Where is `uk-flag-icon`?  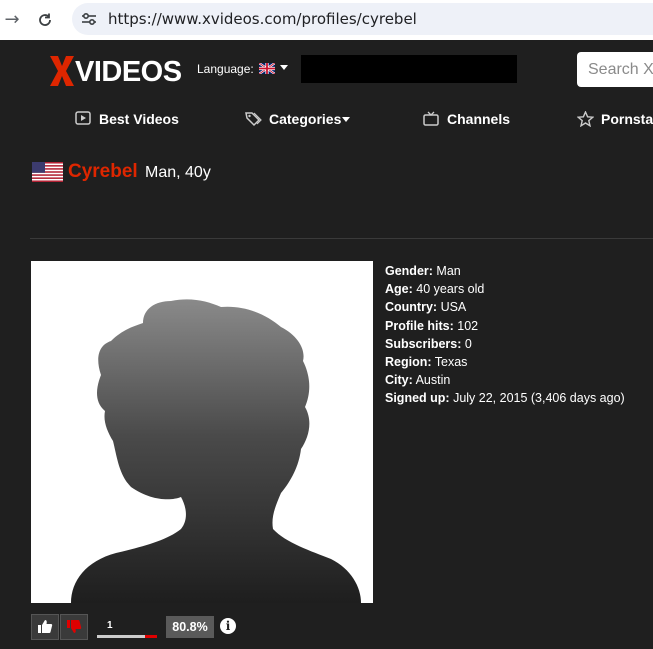 uk-flag-icon is located at coordinates (267, 68).